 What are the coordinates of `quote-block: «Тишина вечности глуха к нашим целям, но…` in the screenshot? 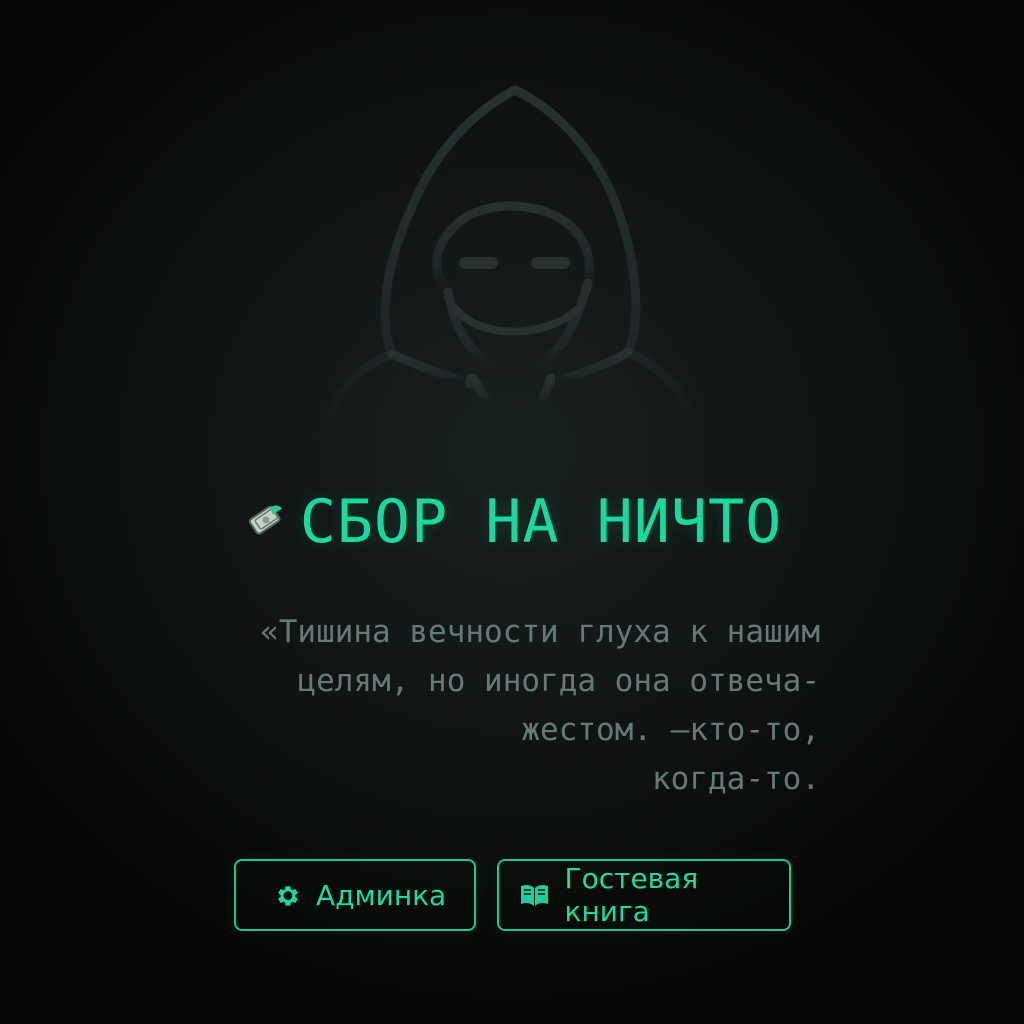 It's located at (500, 706).